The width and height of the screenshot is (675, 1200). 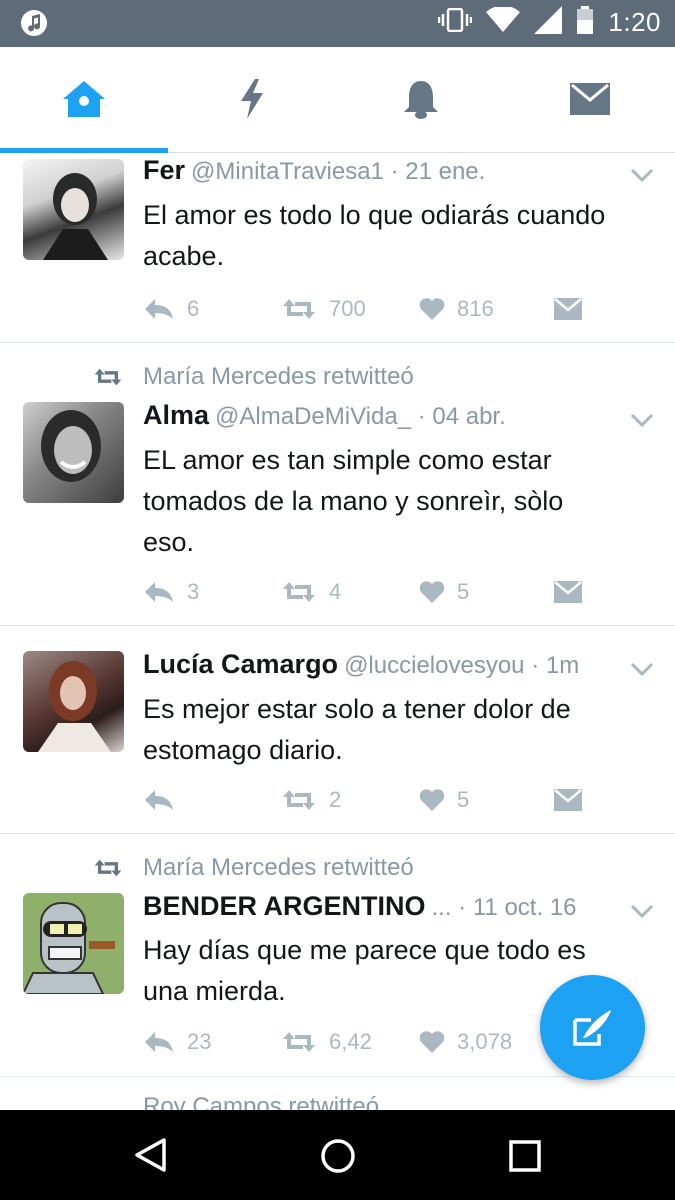 What do you see at coordinates (176, 415) in the screenshot?
I see `author-name: Alma` at bounding box center [176, 415].